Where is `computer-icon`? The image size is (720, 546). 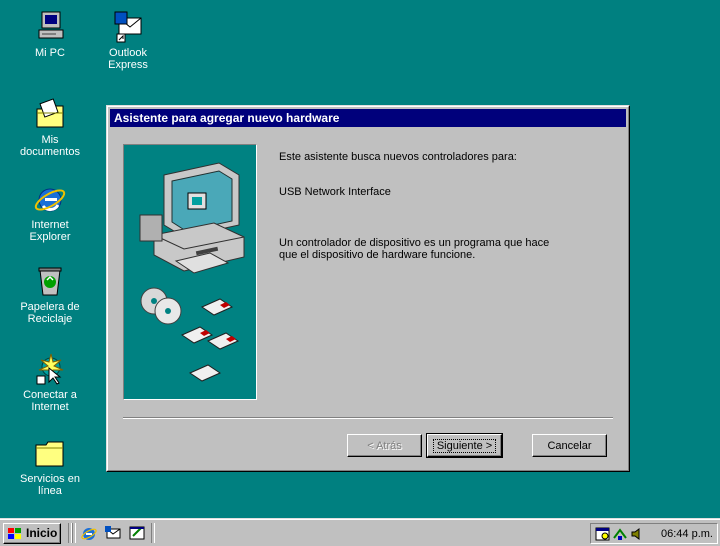
computer-icon is located at coordinates (51, 25).